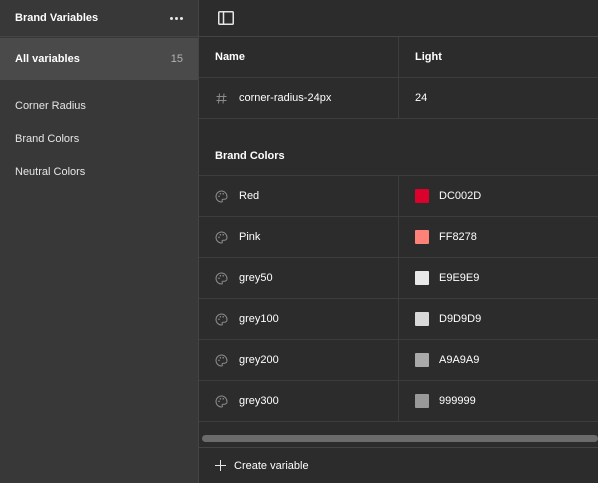  Describe the element at coordinates (498, 237) in the screenshot. I see `variable-value-cell: FF8278` at that location.